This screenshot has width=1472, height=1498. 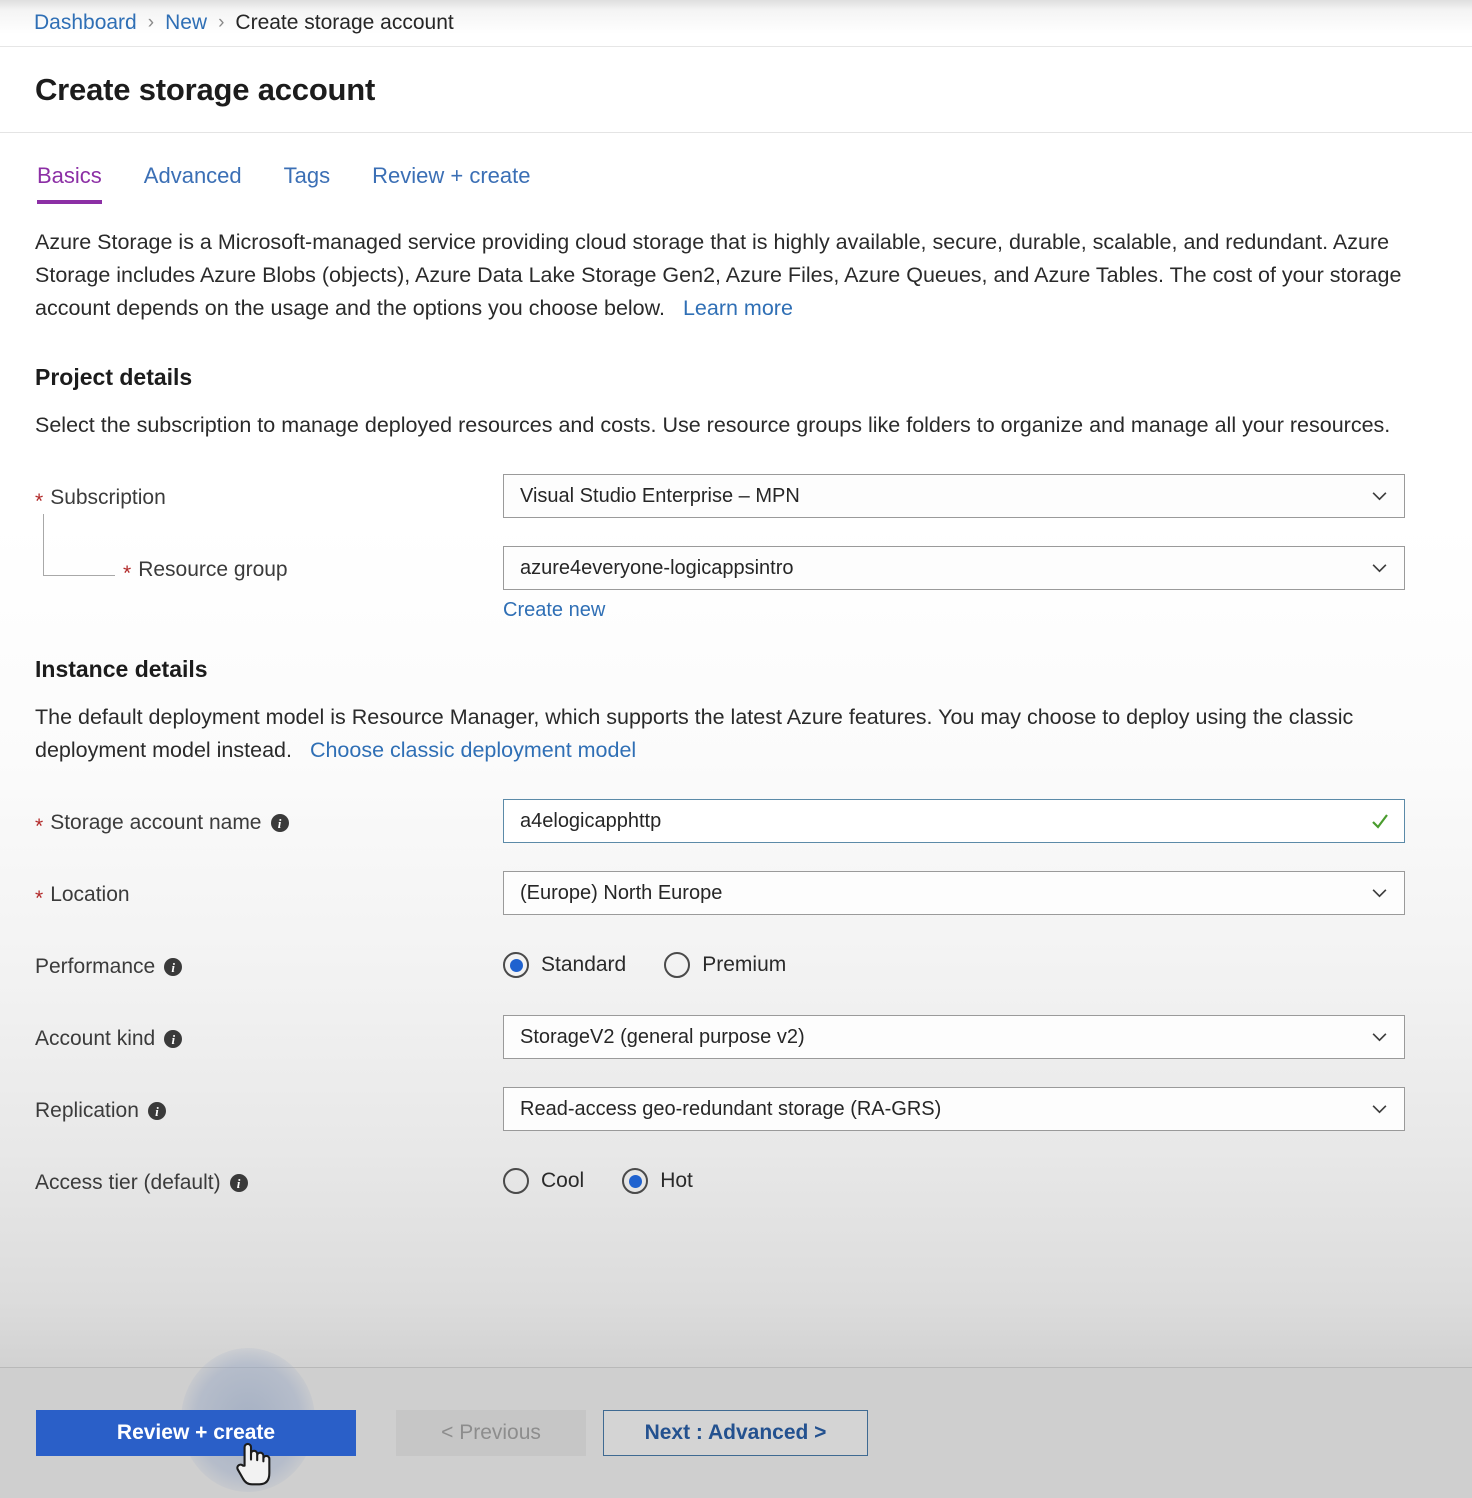 I want to click on access-tier-label: Access tier (default), so click(x=128, y=1182).